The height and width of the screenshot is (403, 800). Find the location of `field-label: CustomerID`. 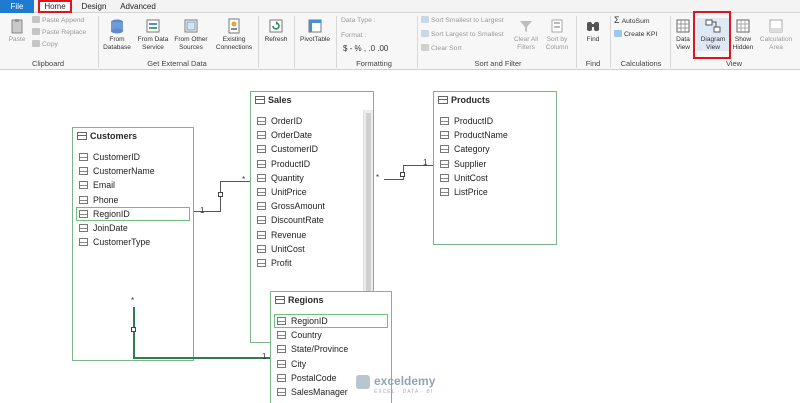

field-label: CustomerID is located at coordinates (294, 149).